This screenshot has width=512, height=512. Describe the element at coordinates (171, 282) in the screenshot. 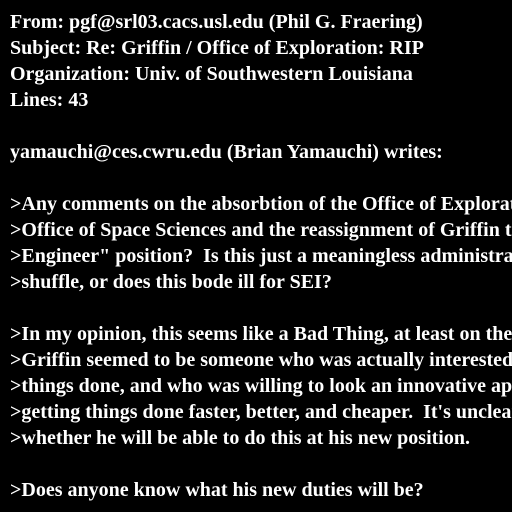

I see `quoted-line: >shuffle, or does this bode ill for SEI?` at that location.